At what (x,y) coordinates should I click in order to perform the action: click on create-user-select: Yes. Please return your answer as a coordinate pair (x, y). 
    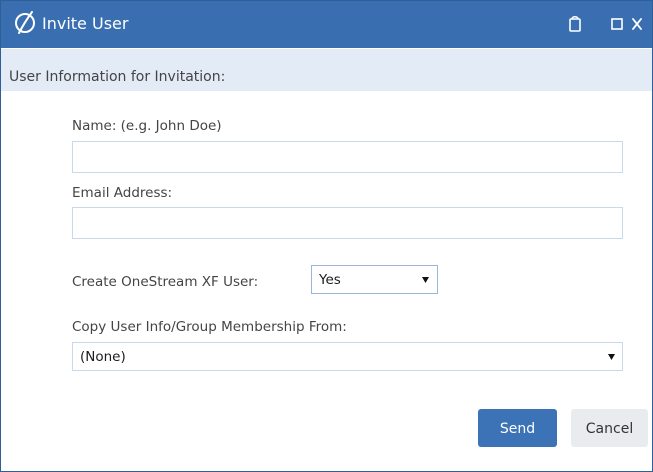
    Looking at the image, I should click on (374, 279).